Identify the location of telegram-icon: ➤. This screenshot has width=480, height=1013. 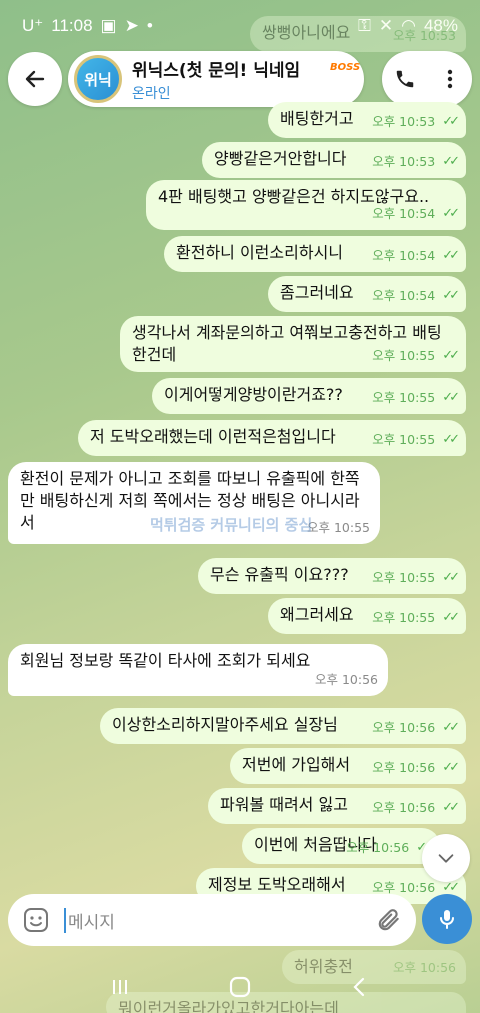
(131, 25).